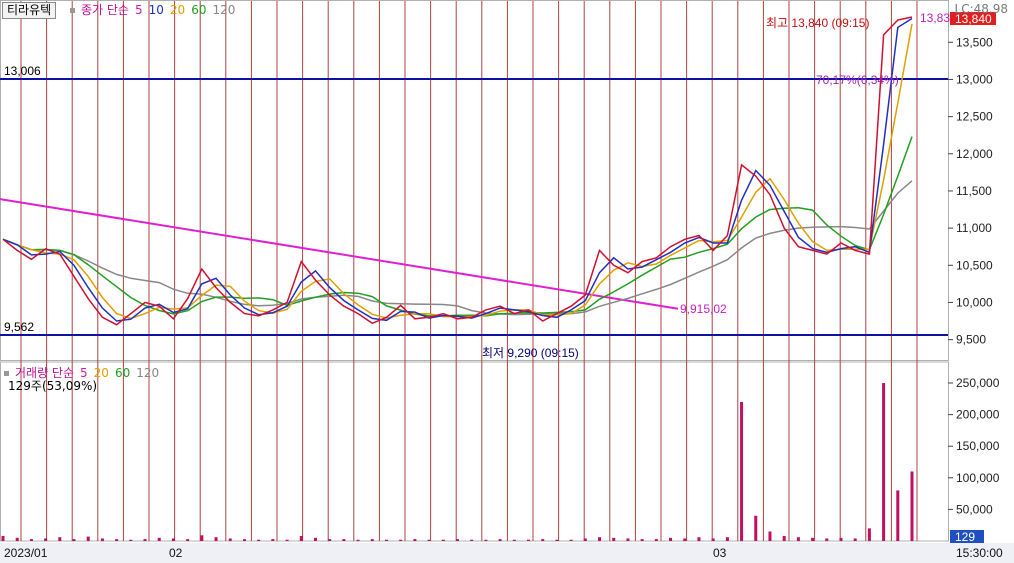  I want to click on volume-ma-20: 20, so click(101, 373).